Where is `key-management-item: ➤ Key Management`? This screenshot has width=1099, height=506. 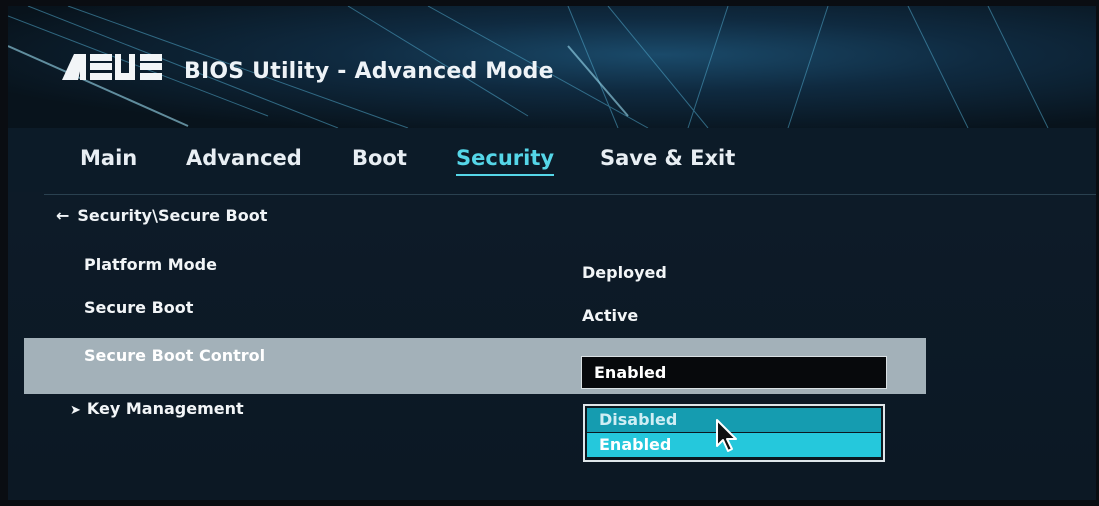
key-management-item: ➤ Key Management is located at coordinates (157, 408).